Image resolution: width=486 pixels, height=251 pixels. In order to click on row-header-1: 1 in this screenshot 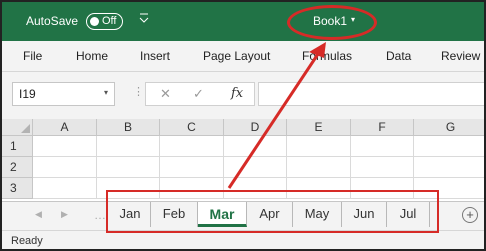, I will do `click(17, 146)`.